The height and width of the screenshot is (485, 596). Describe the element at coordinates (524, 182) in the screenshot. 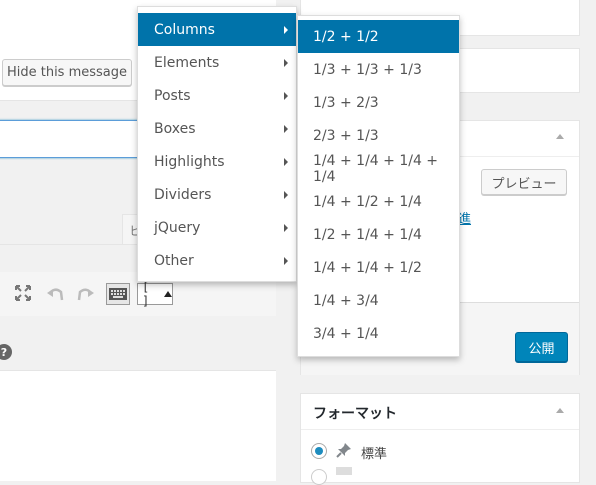

I see `preview-button: プレビュー` at that location.